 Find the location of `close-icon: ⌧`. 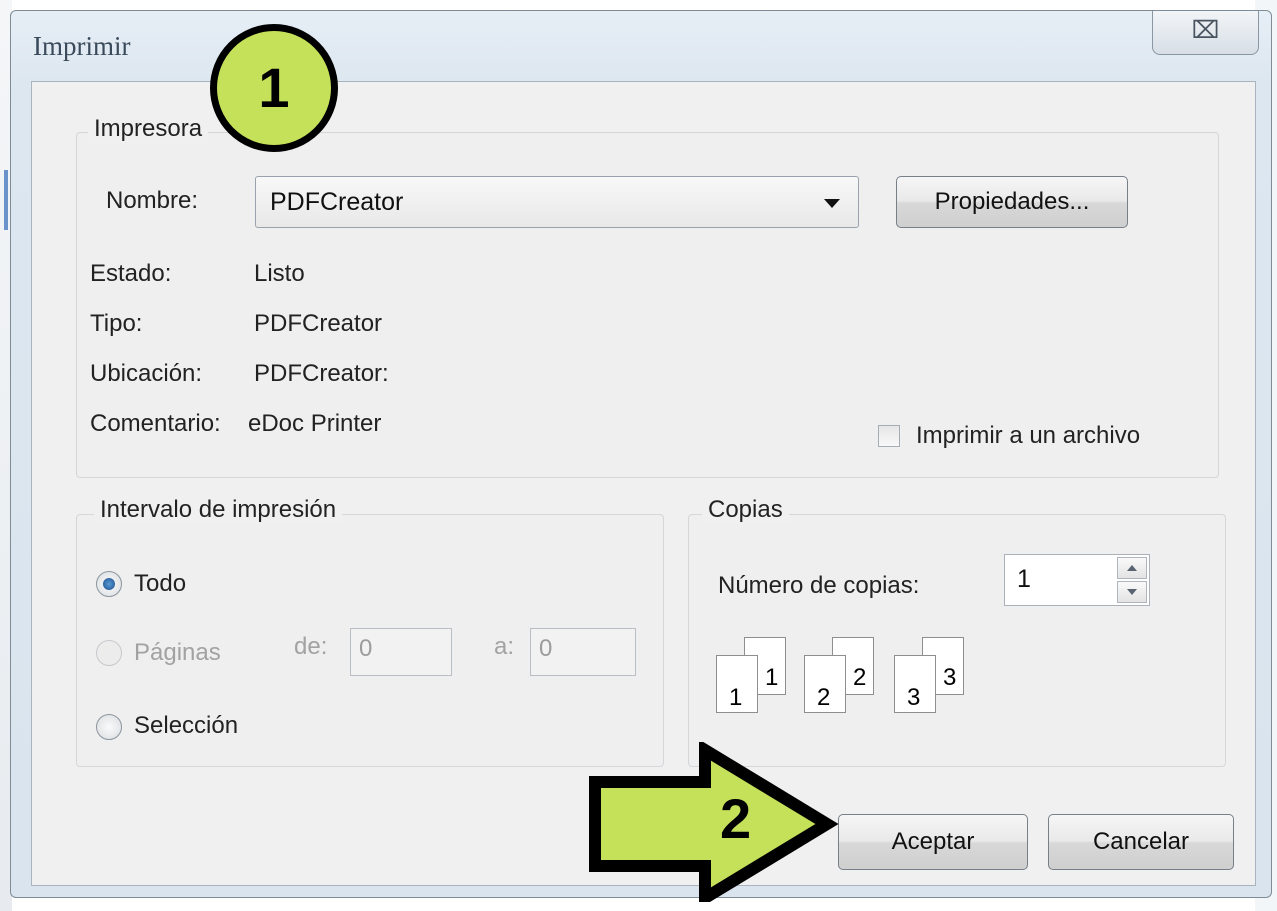

close-icon: ⌧ is located at coordinates (1205, 30).